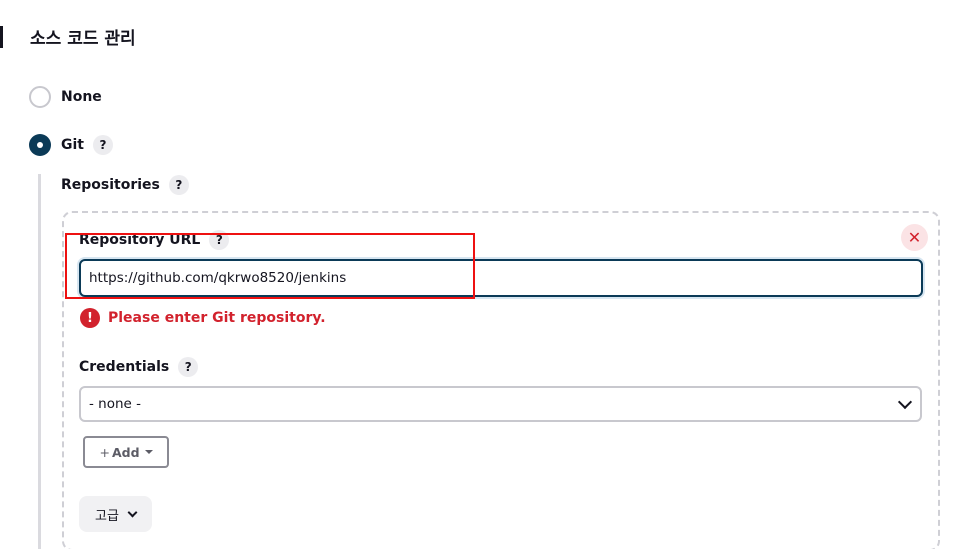 This screenshot has width=960, height=549. I want to click on repository-url-help-icon: ?, so click(219, 240).